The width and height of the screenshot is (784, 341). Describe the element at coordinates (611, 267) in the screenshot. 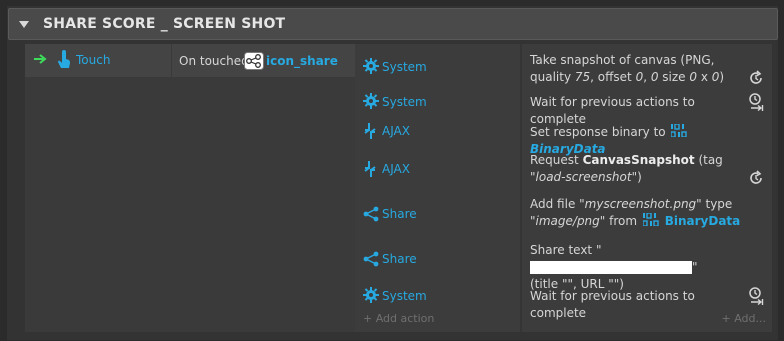

I see `redacted-text` at that location.